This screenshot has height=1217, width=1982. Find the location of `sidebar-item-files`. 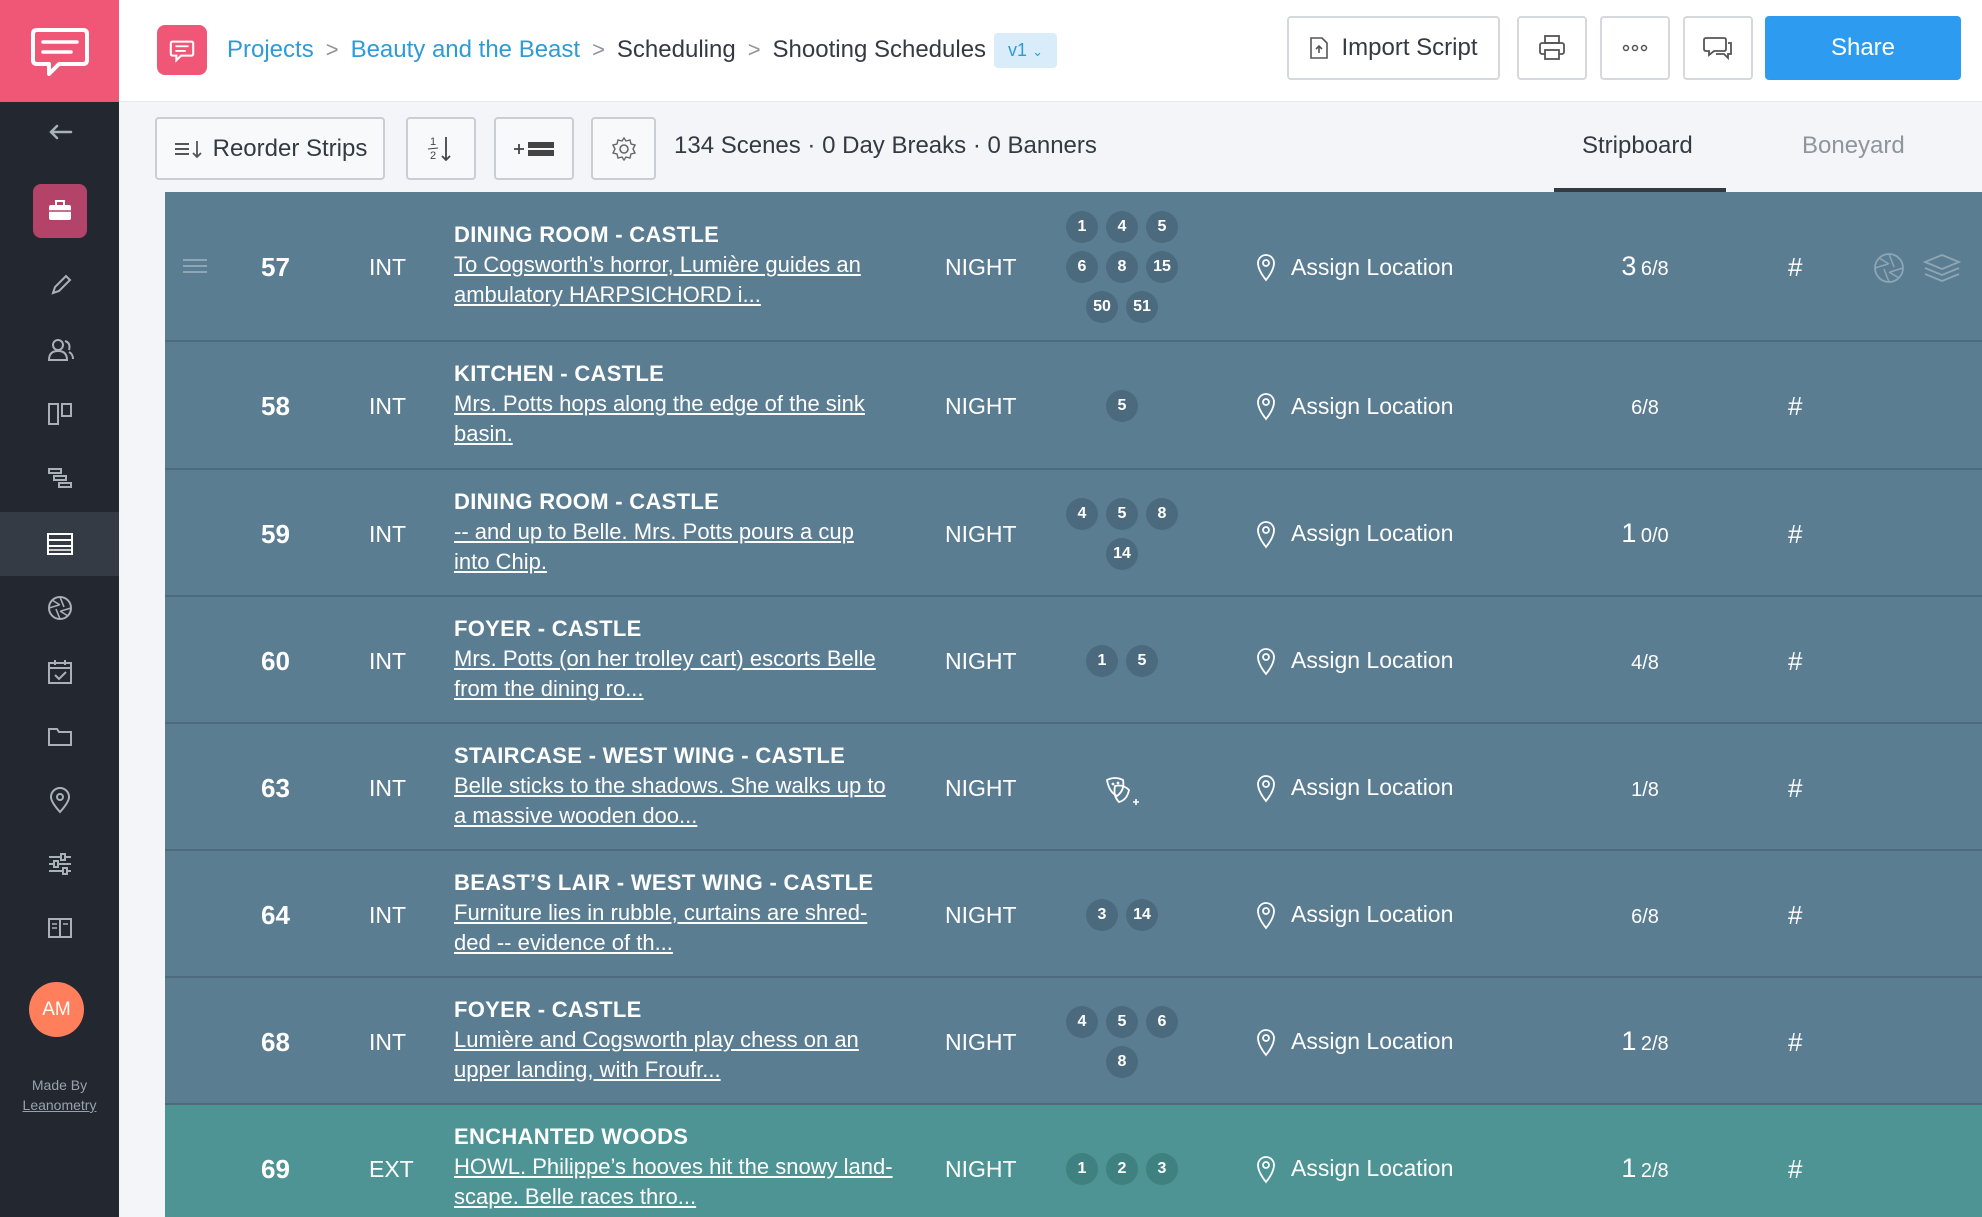

sidebar-item-files is located at coordinates (59, 736).